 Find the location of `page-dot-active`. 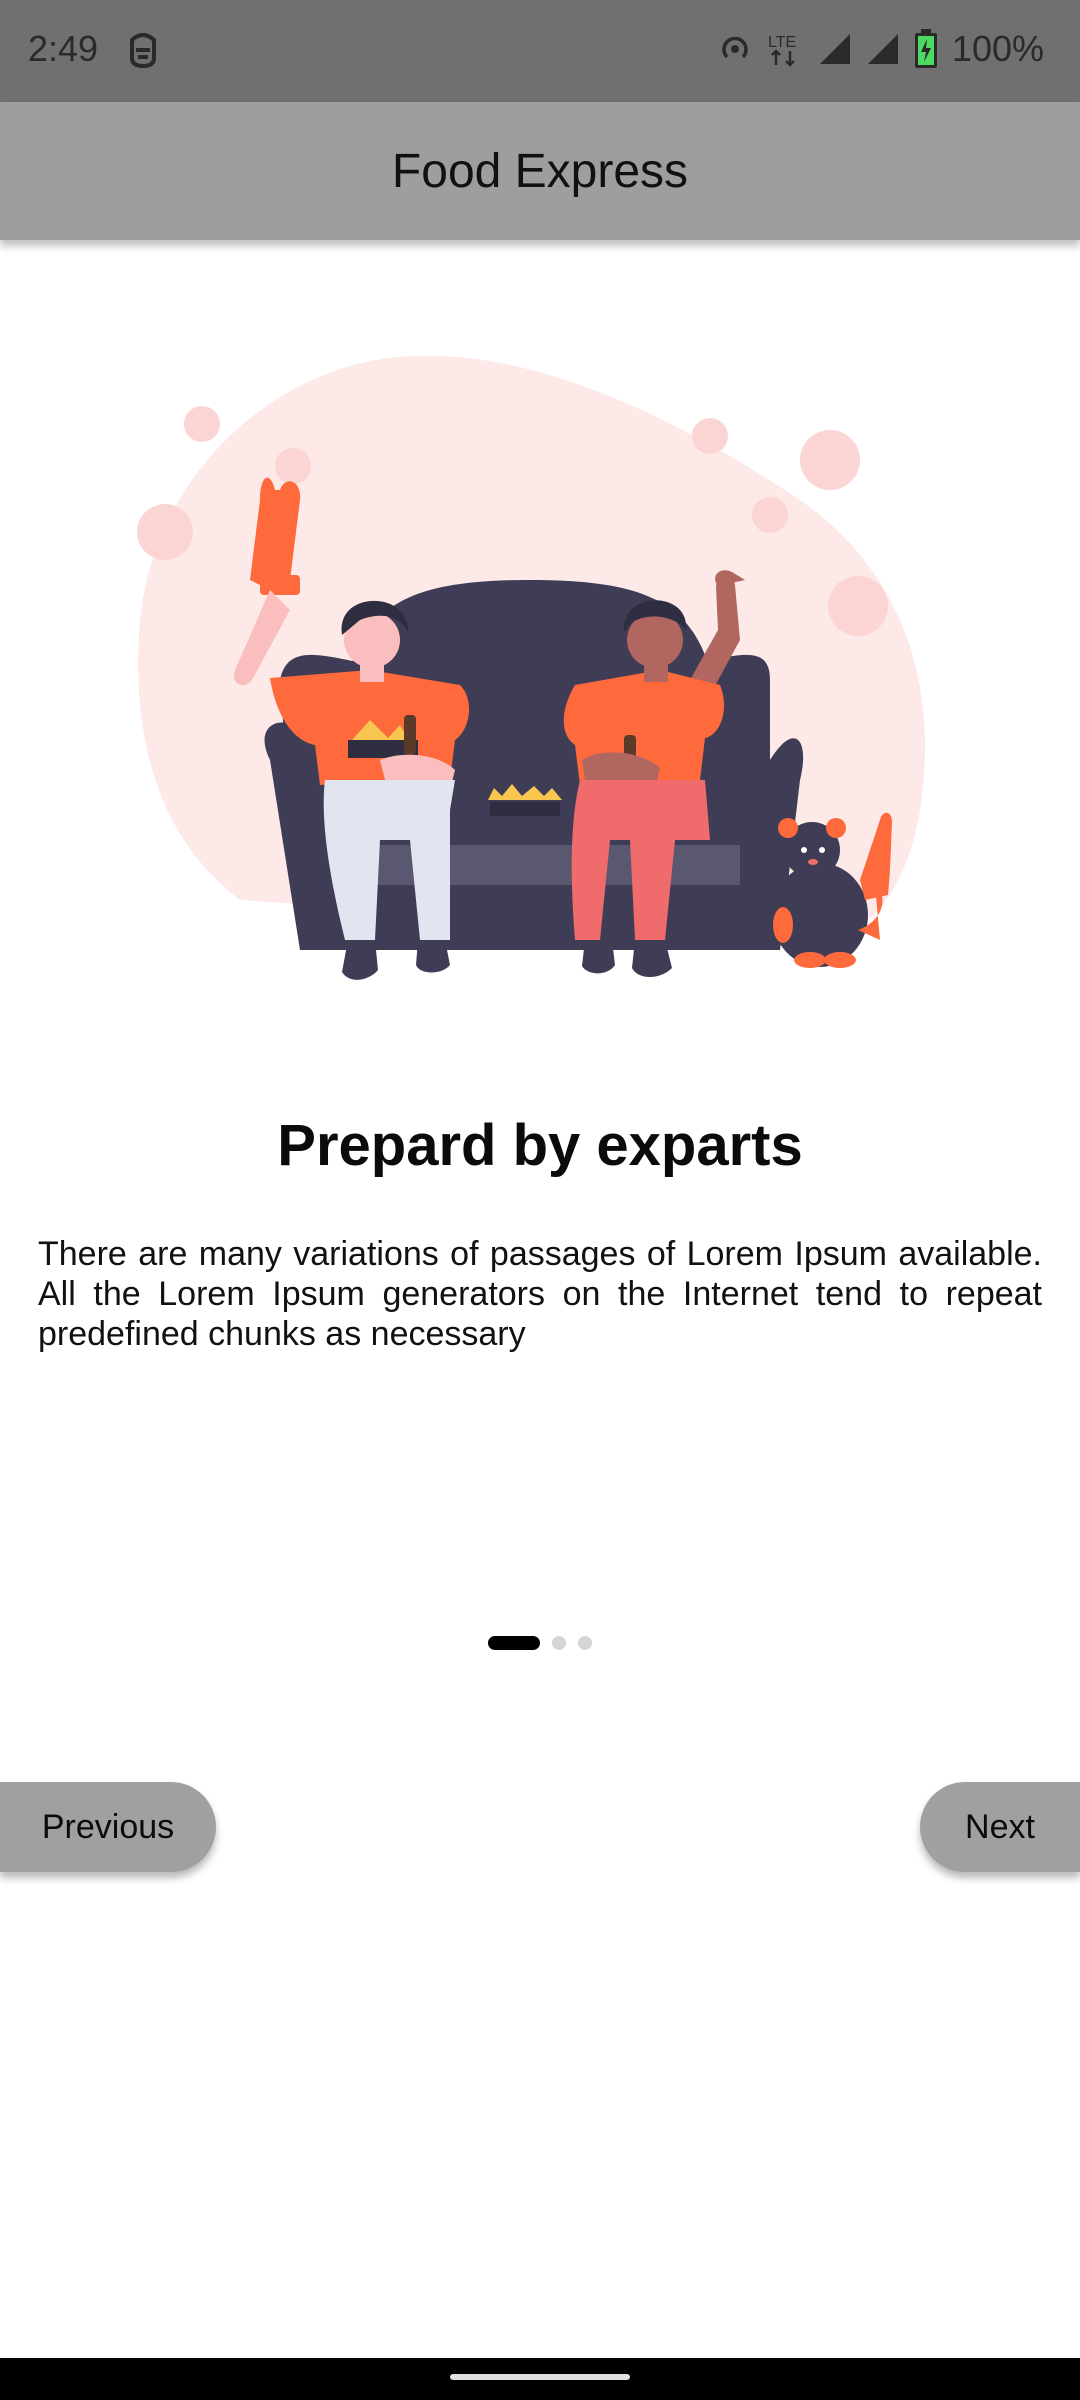

page-dot-active is located at coordinates (514, 1643).